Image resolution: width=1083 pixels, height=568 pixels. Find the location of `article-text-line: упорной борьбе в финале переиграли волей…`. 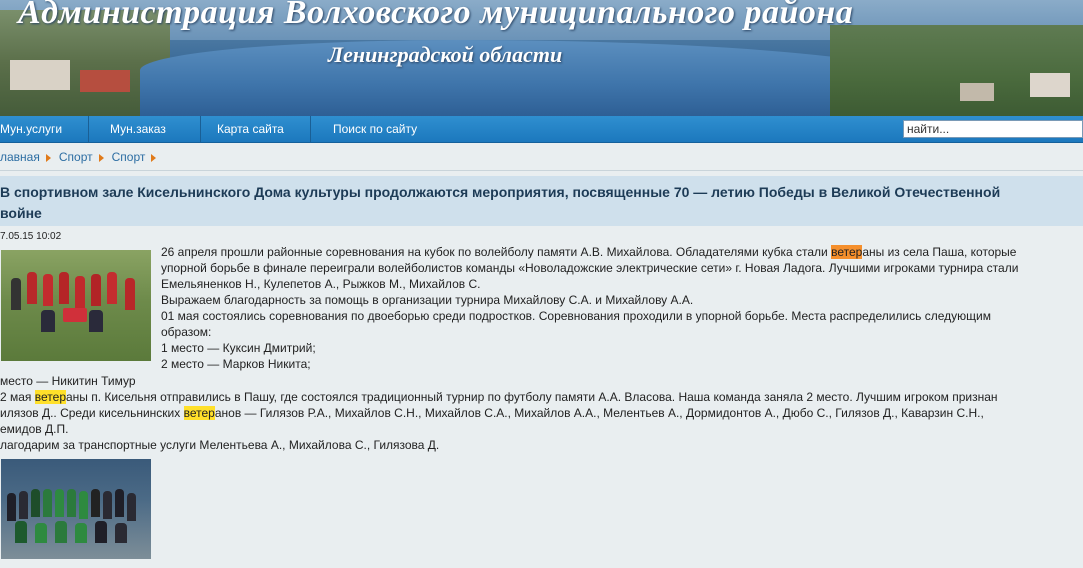

article-text-line: упорной борьбе в финале переиграли волей… is located at coordinates (590, 268).